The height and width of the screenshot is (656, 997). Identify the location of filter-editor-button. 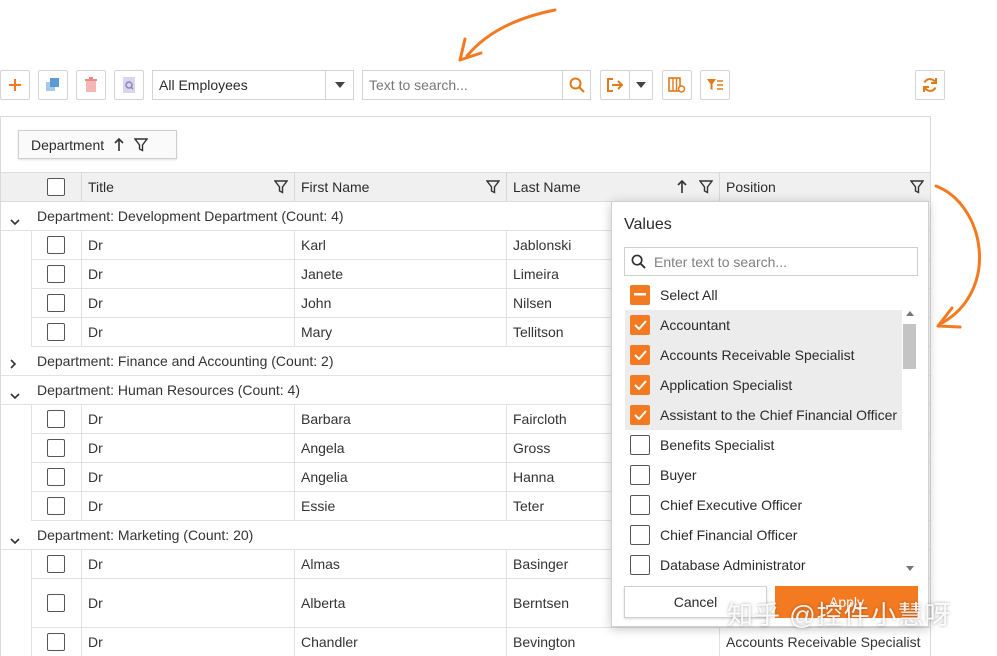
(715, 85).